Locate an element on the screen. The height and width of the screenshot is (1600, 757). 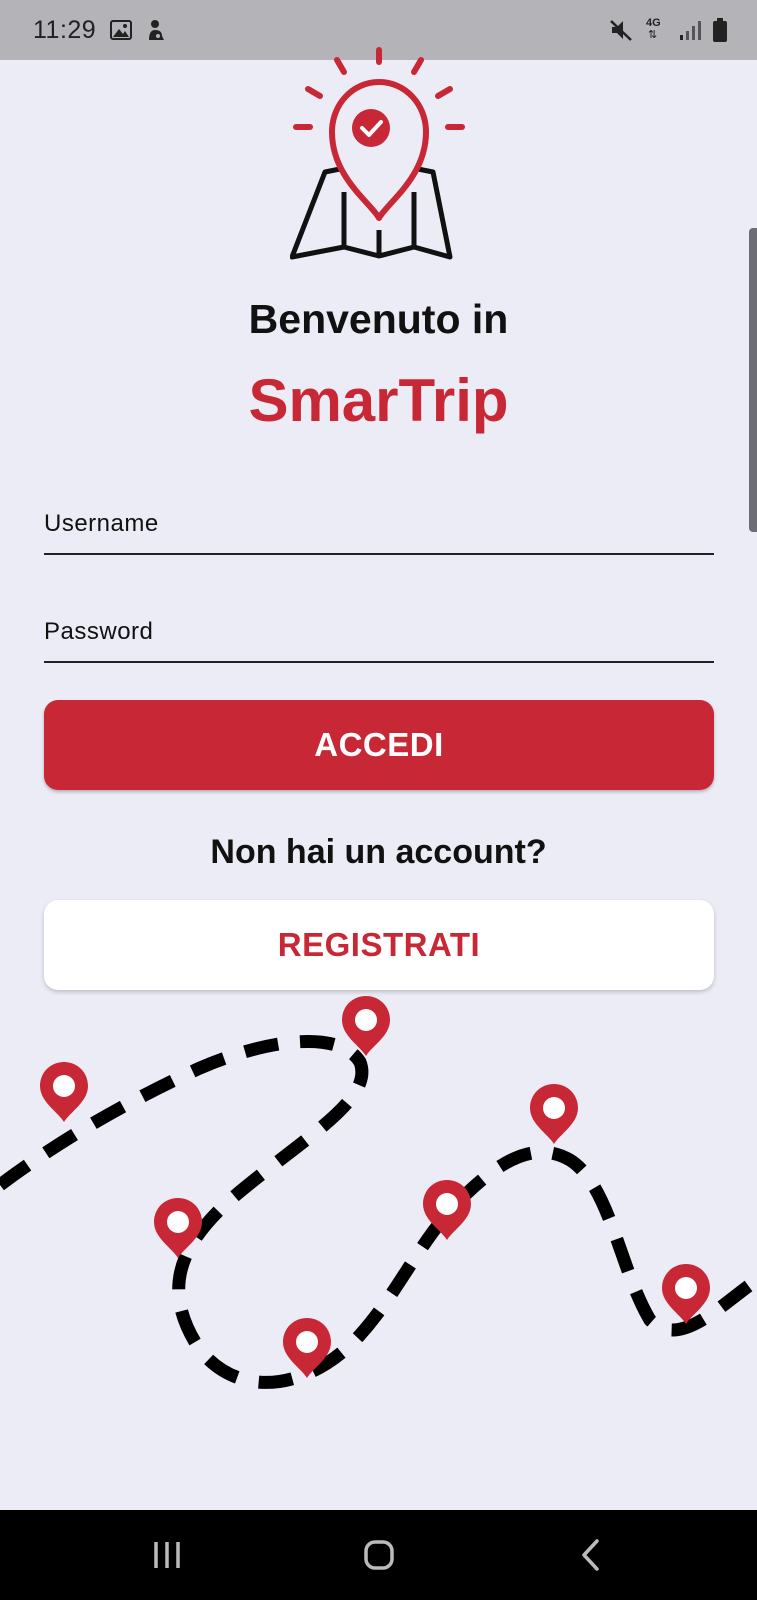
username-field is located at coordinates (379, 525).